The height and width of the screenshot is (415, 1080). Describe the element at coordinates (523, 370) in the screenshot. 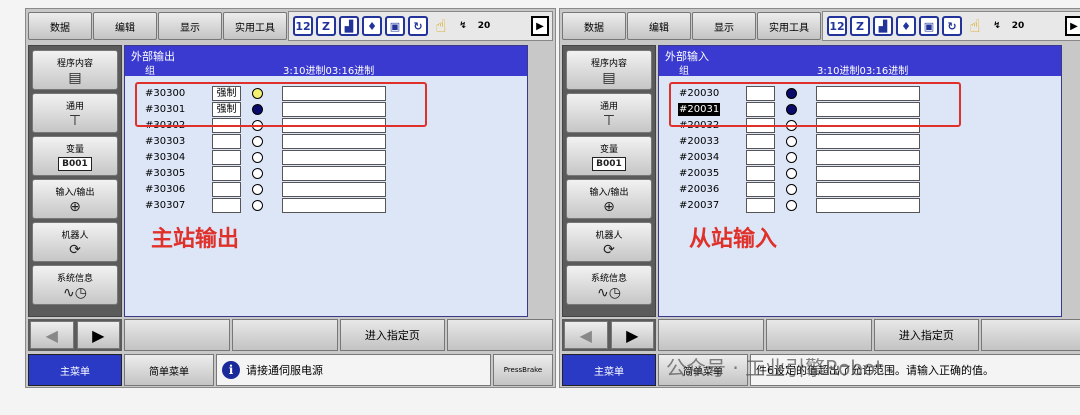

I see `press-brake-button: PressBrake` at that location.